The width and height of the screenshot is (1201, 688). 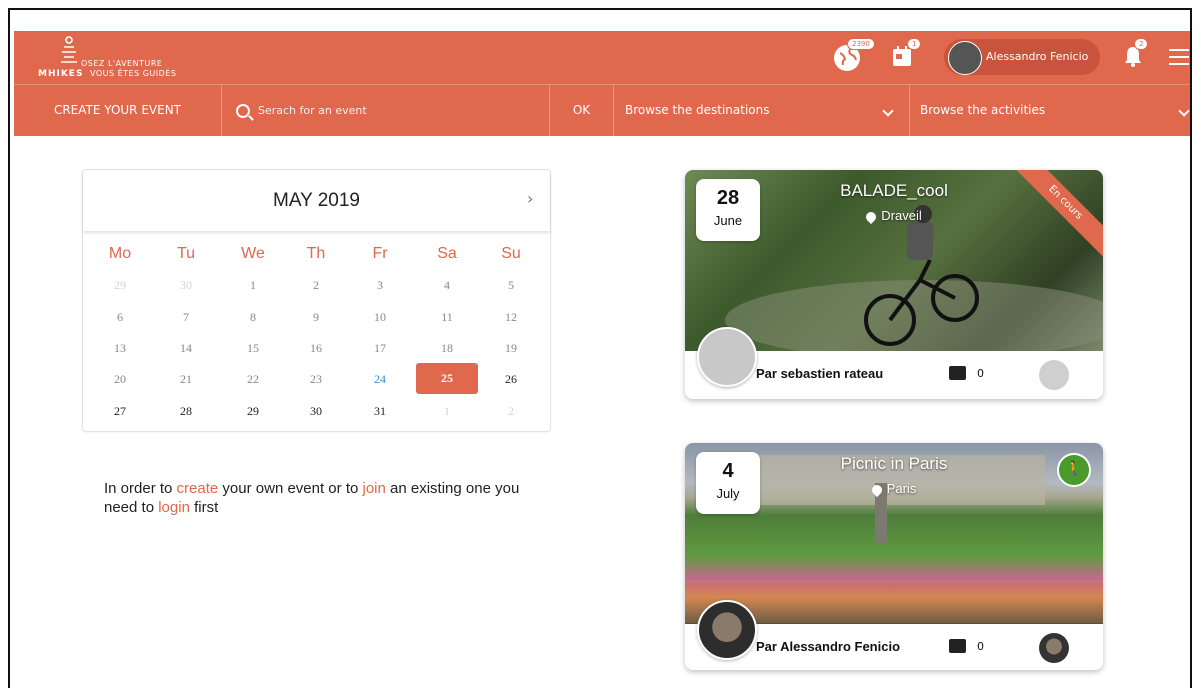 I want to click on message-text: first, so click(x=204, y=507).